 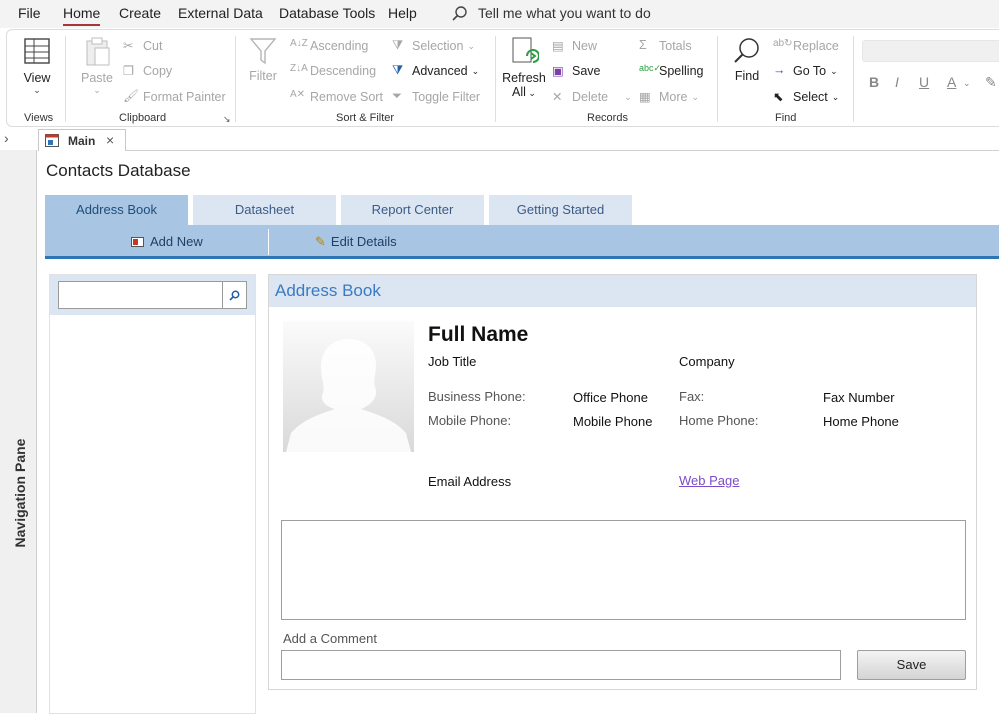 What do you see at coordinates (402, 13) in the screenshot?
I see `menu-help: Help` at bounding box center [402, 13].